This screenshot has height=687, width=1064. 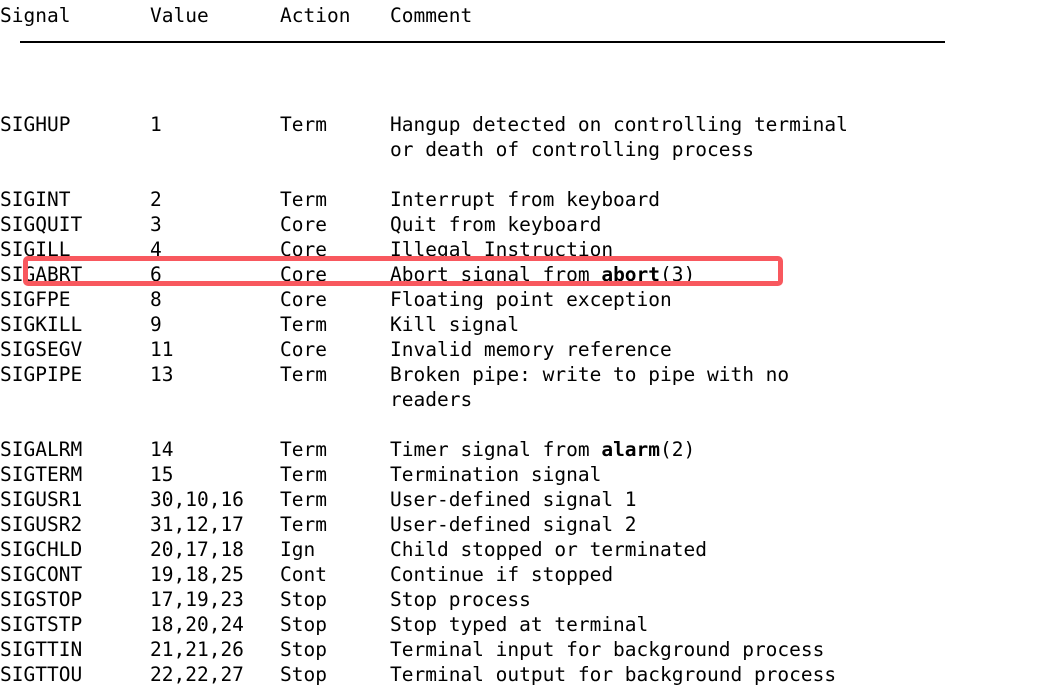 I want to click on table-row: SIGUSR1 30,10,16 Term User-defined signal 1, so click(x=532, y=499).